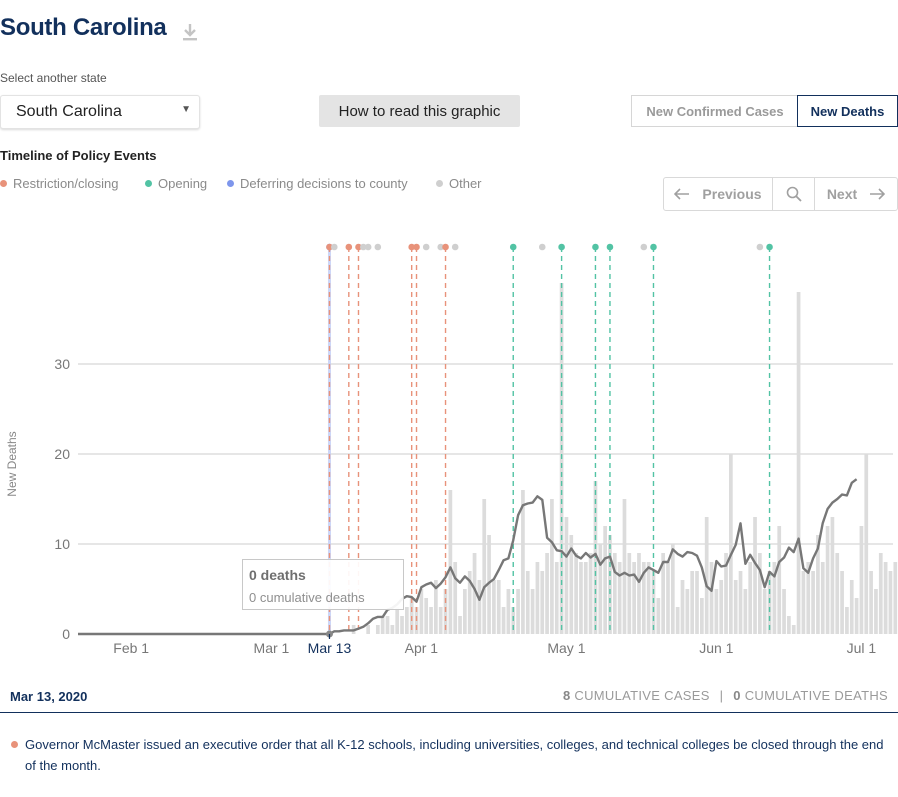  I want to click on tab-new-deaths: New Deaths, so click(847, 111).